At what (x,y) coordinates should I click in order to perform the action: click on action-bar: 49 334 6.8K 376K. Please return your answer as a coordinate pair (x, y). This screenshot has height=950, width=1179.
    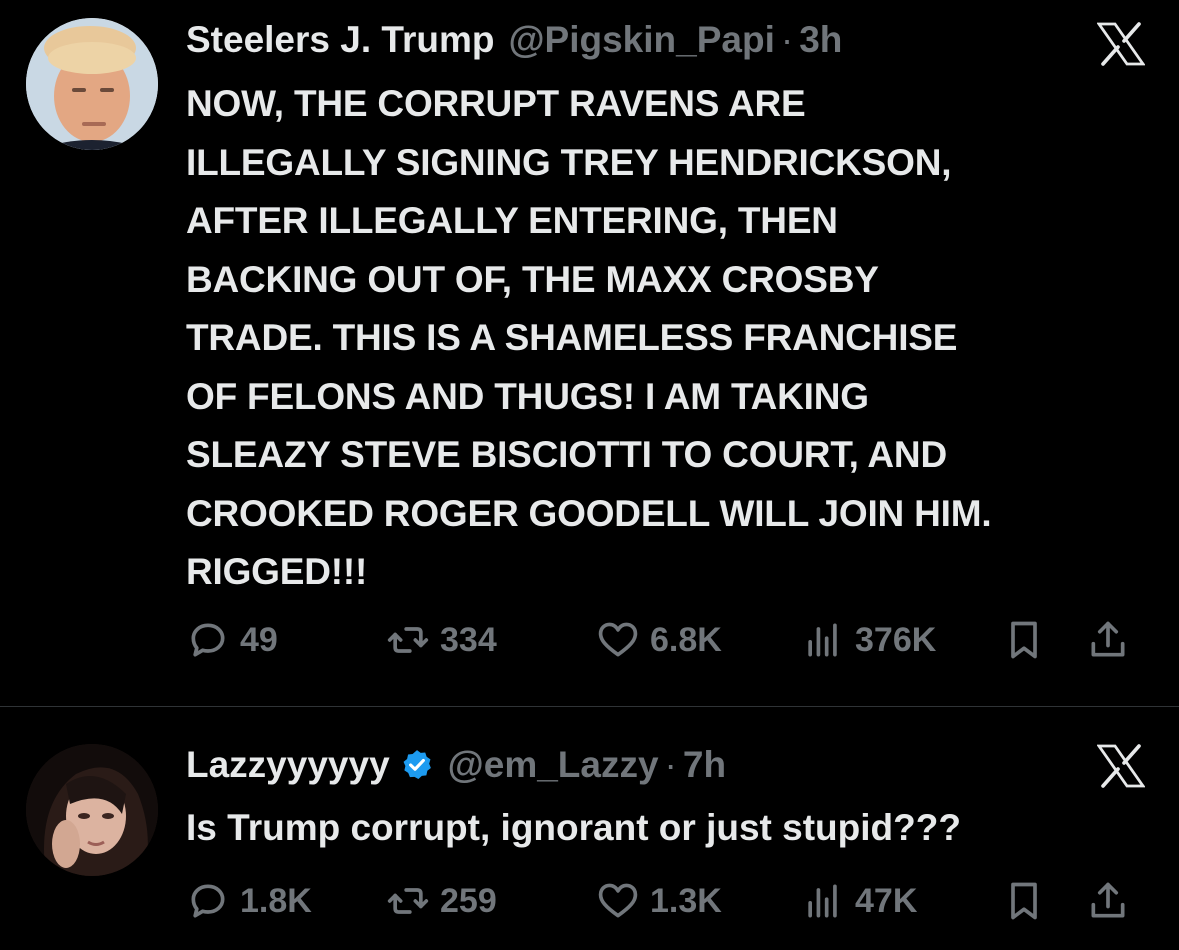
    Looking at the image, I should click on (666, 640).